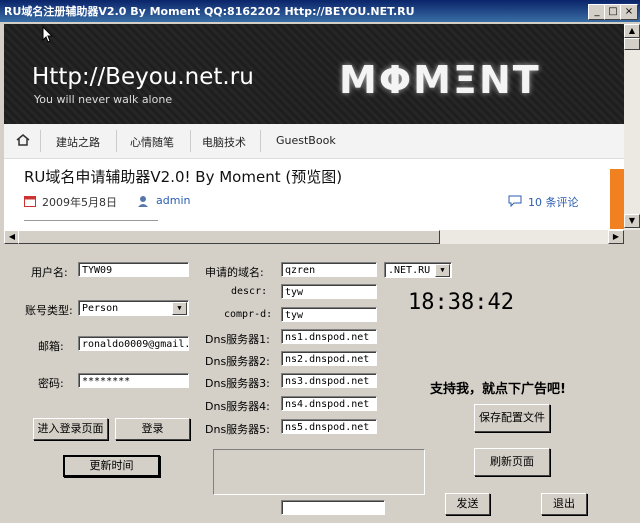 The width and height of the screenshot is (640, 523). Describe the element at coordinates (553, 202) in the screenshot. I see `post-comments: 10 条评论` at that location.